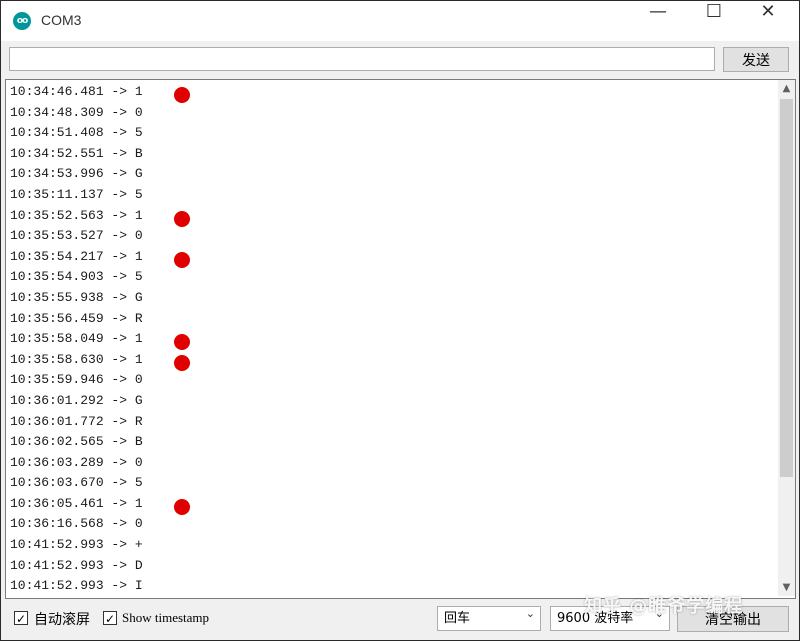  What do you see at coordinates (76, 339) in the screenshot?
I see `output-line-text: 10:35:58.049 -> 1` at bounding box center [76, 339].